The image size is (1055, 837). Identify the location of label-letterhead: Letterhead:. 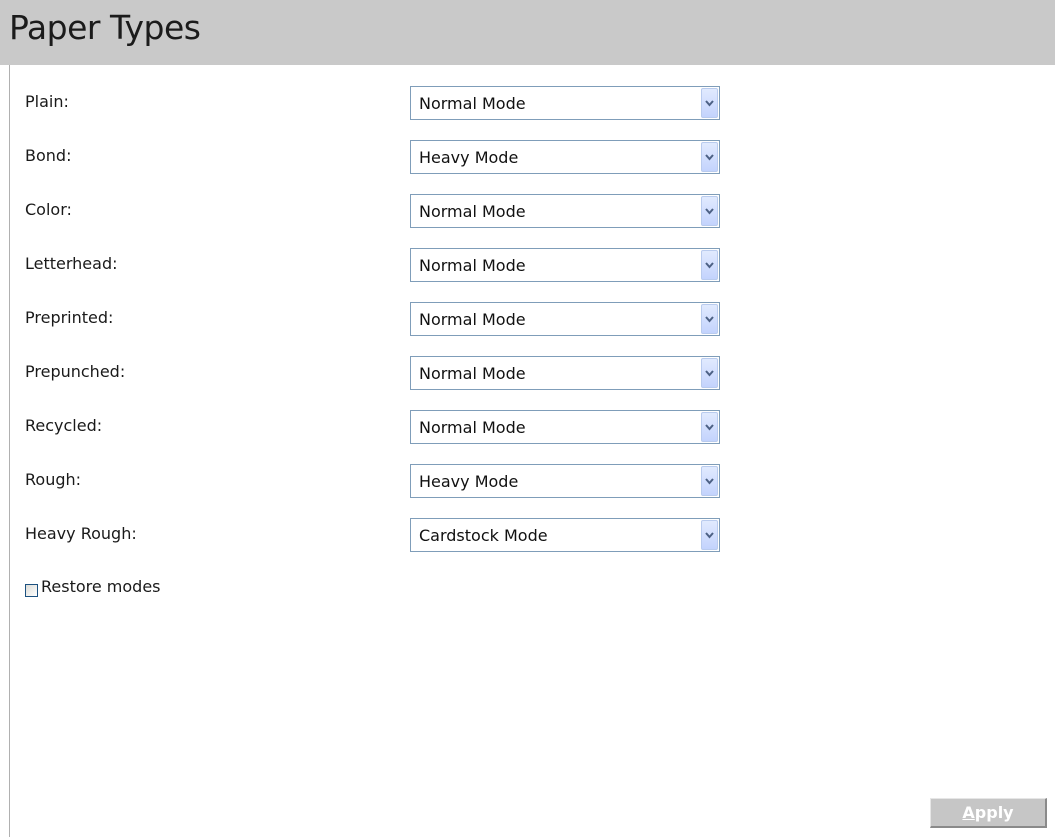
(71, 263).